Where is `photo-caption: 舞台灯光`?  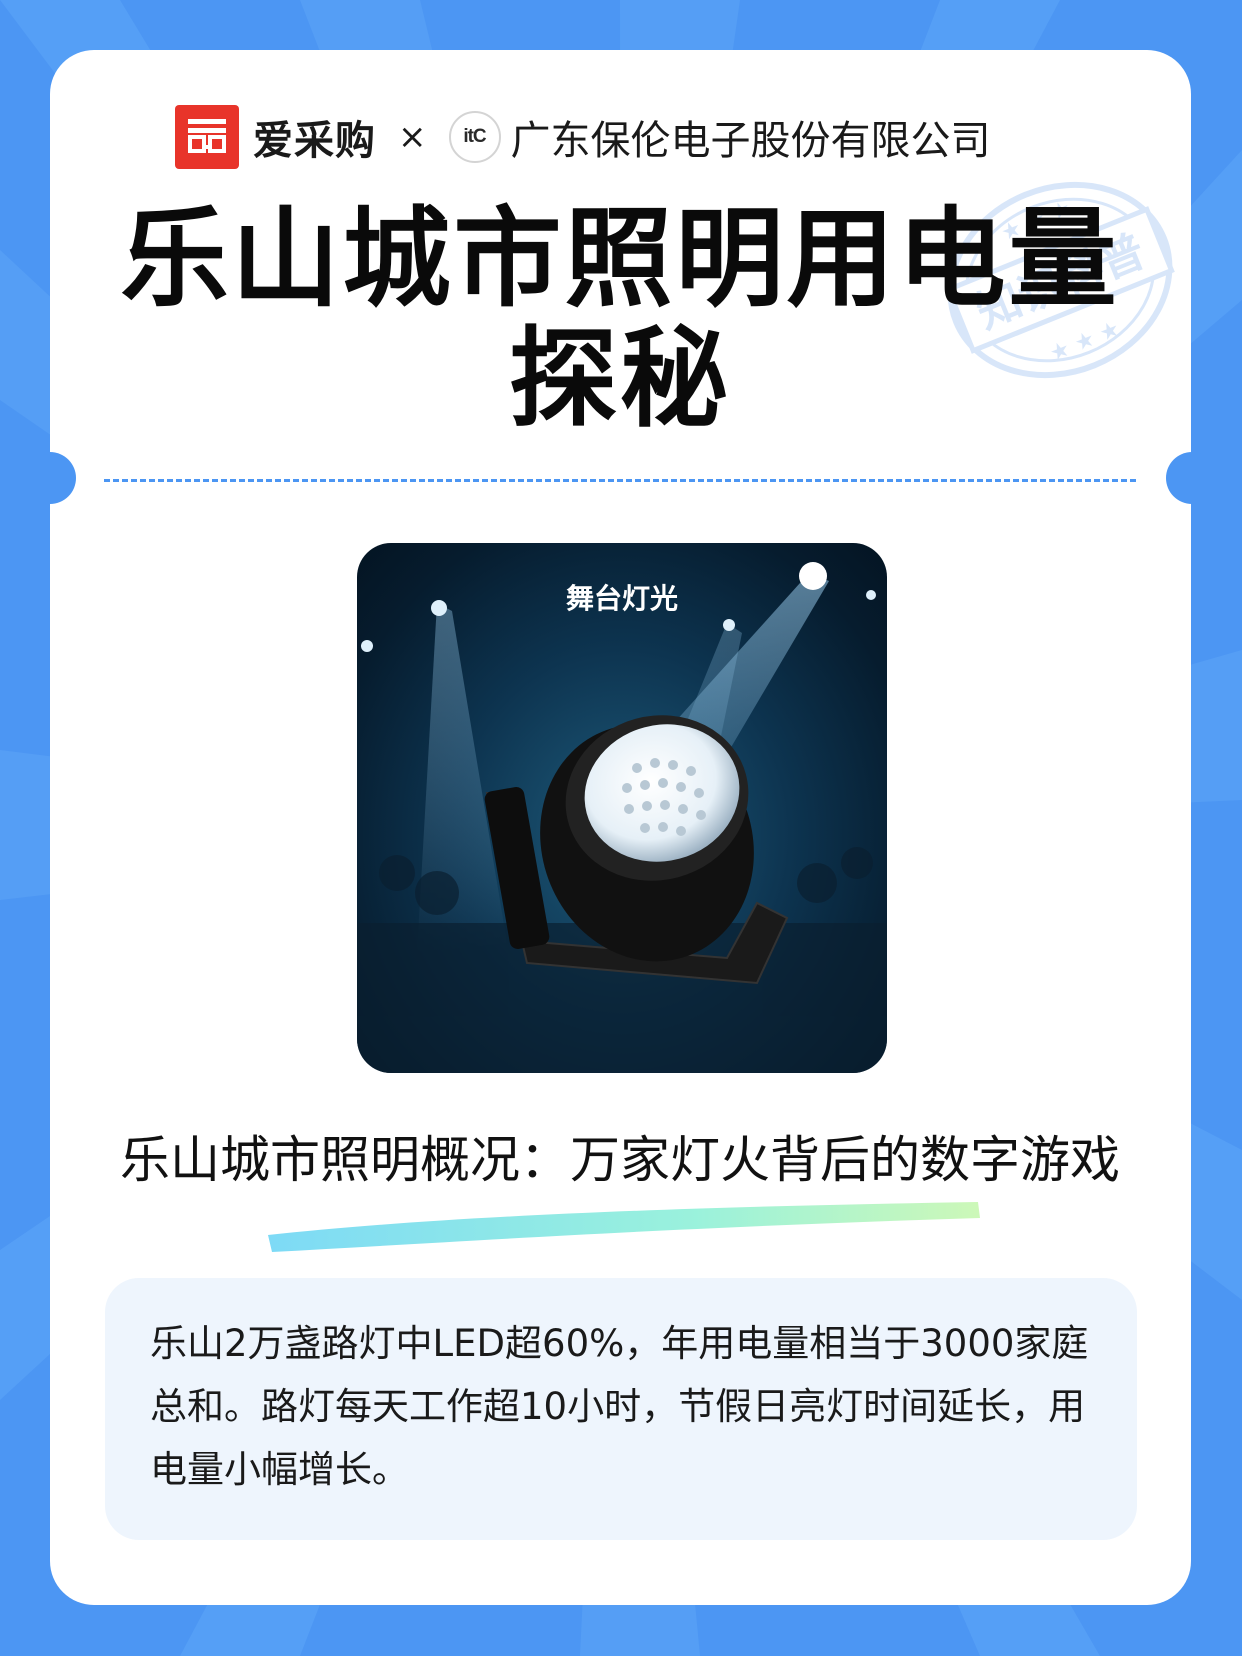
photo-caption: 舞台灯光 is located at coordinates (621, 598).